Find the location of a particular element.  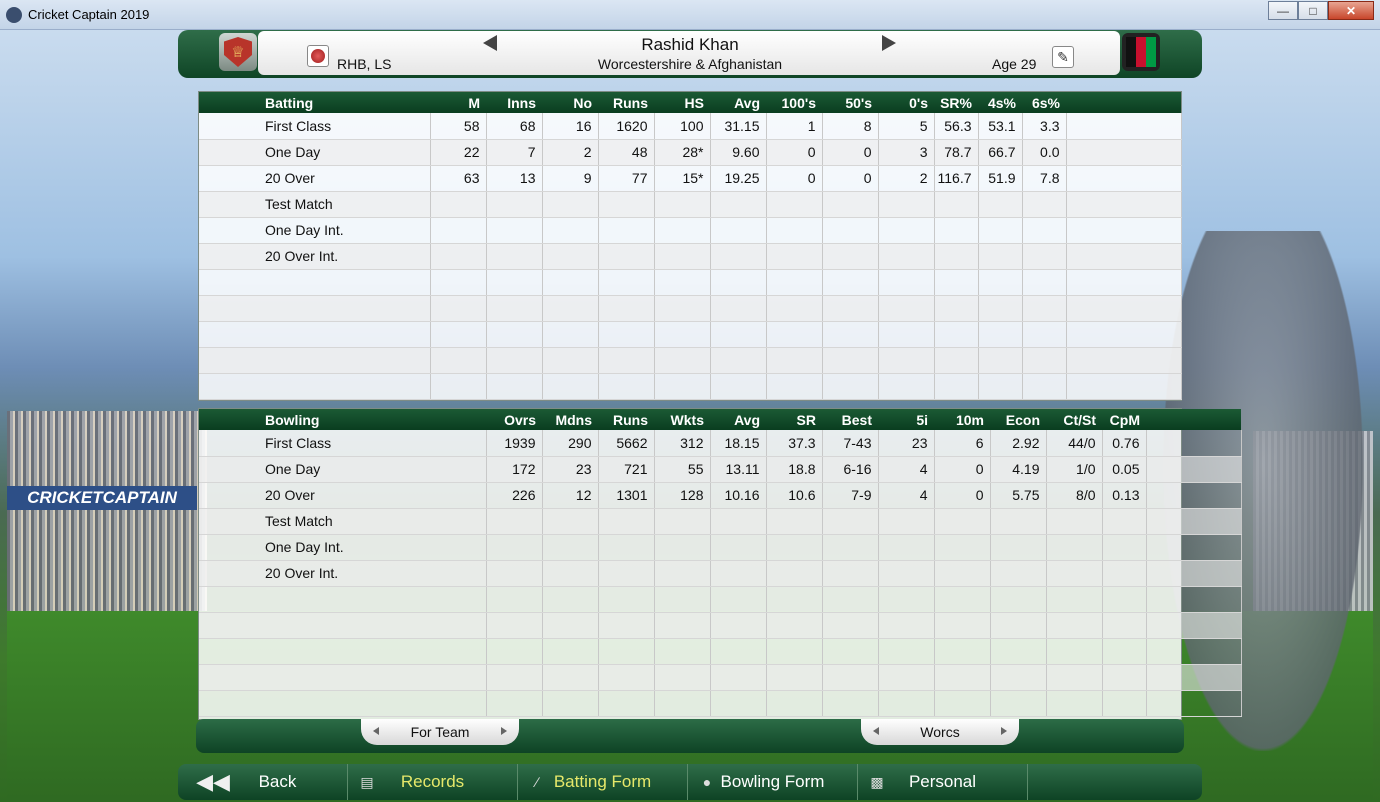

stat-cell: 7 is located at coordinates (514, 152).